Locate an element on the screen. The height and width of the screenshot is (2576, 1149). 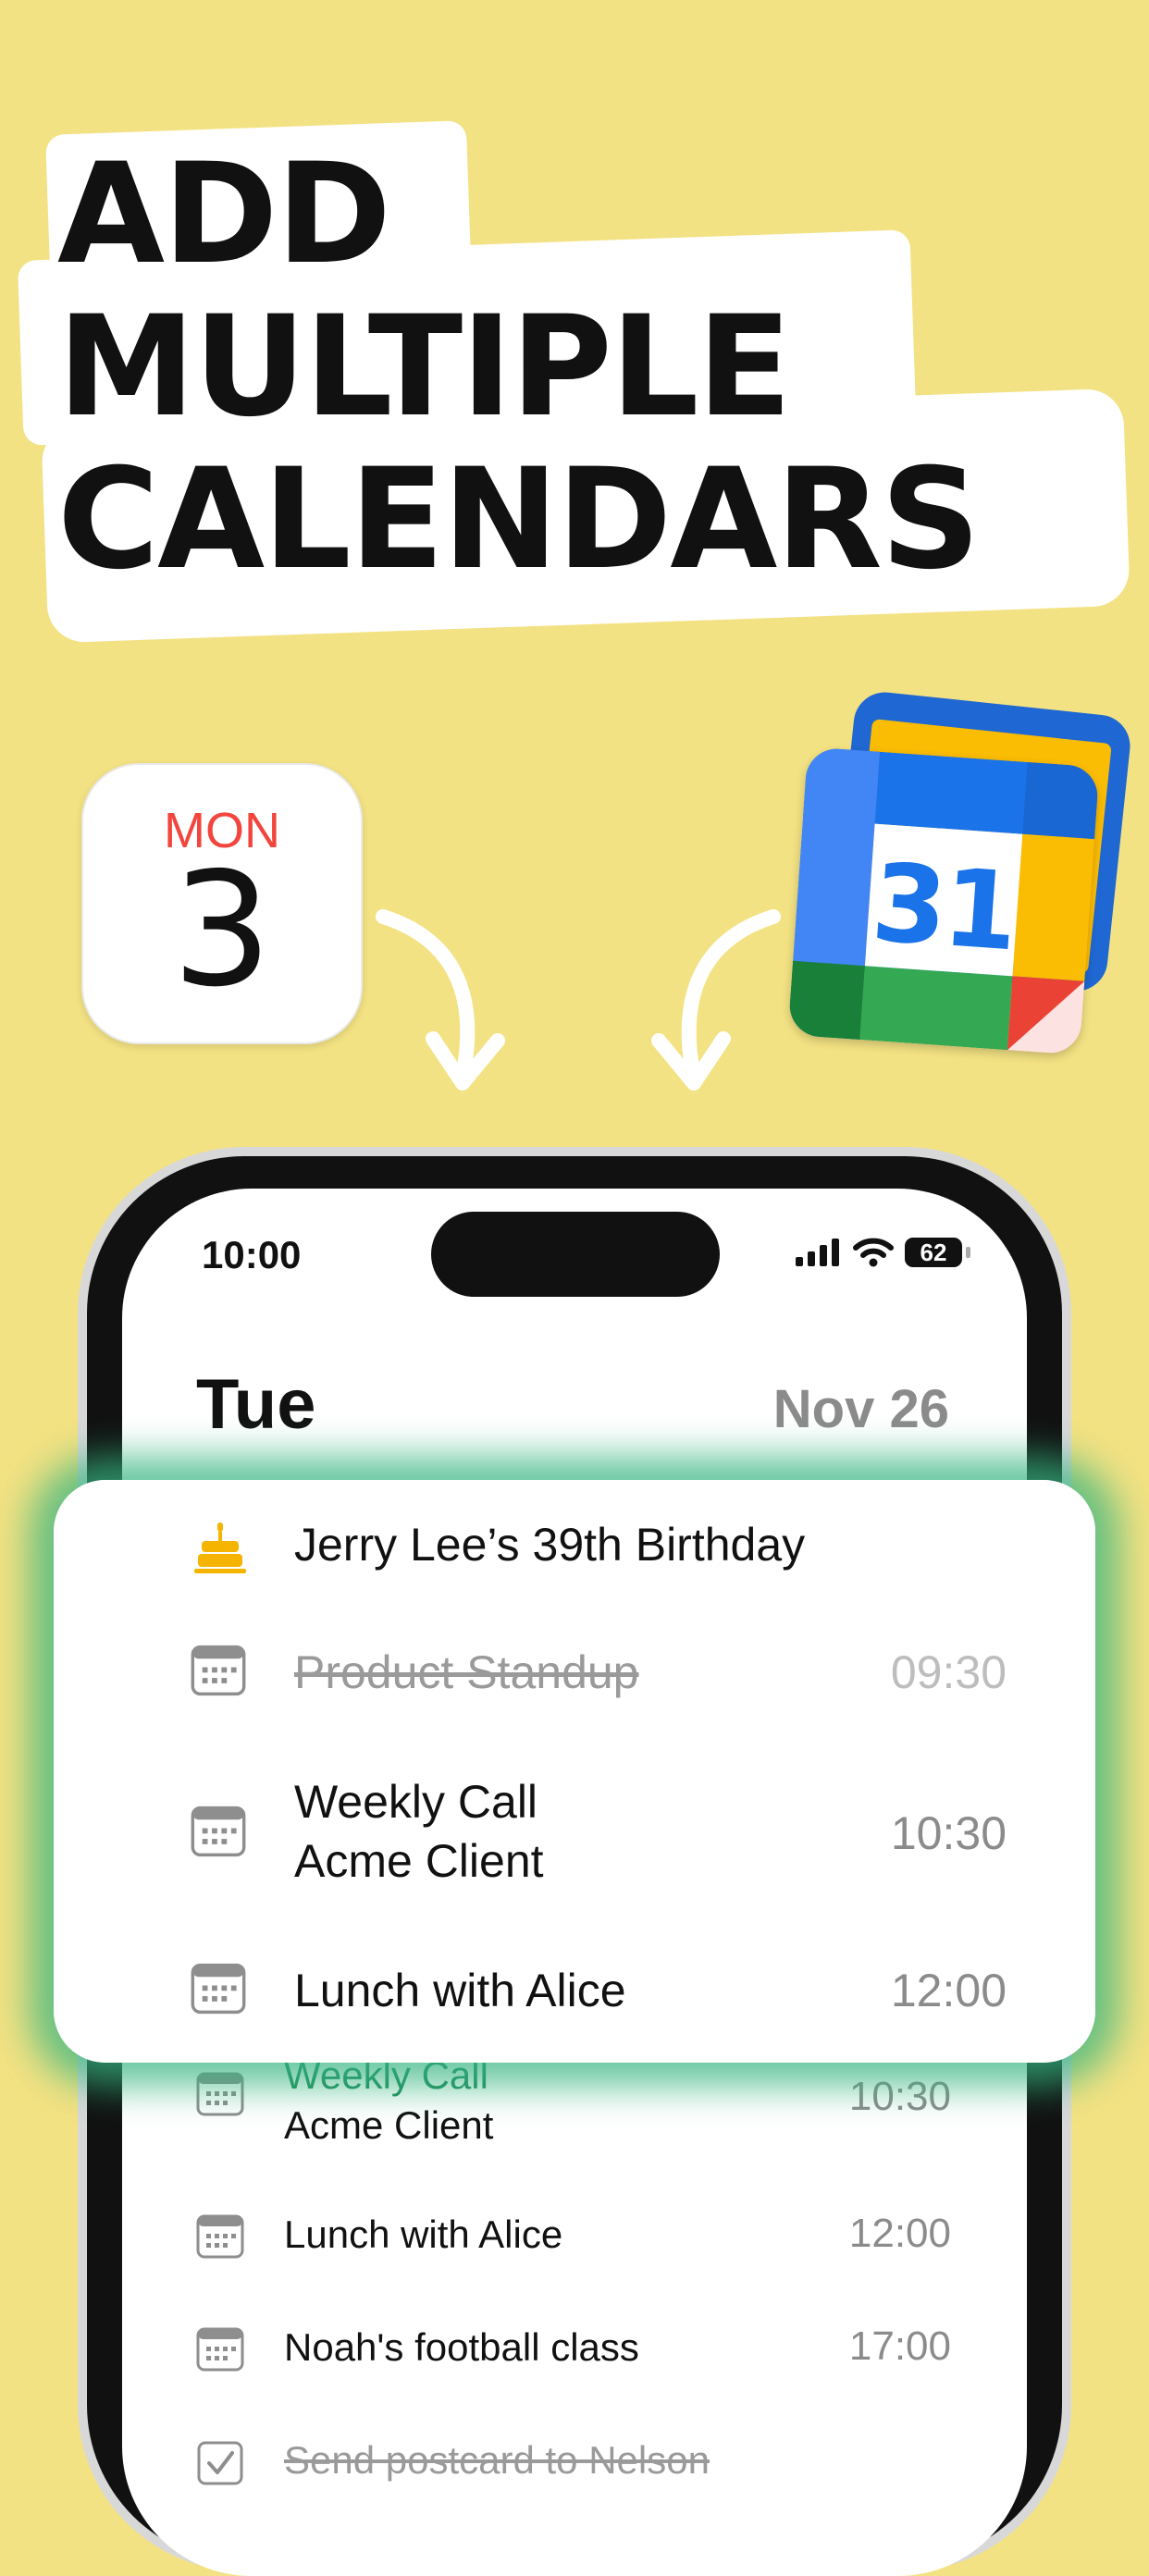
list-item-title: Send postcard to Nelson is located at coordinates (497, 2460).